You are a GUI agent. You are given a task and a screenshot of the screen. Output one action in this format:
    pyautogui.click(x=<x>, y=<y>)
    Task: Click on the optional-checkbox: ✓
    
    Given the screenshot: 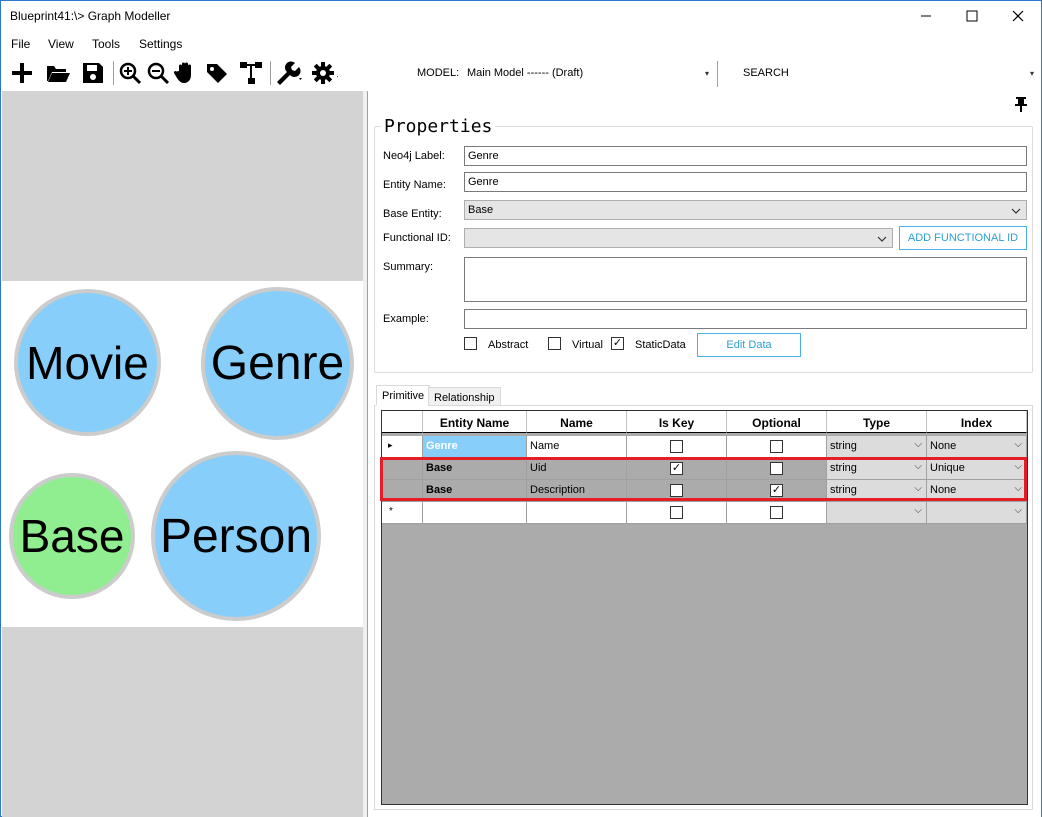 What is the action you would take?
    pyautogui.click(x=776, y=490)
    